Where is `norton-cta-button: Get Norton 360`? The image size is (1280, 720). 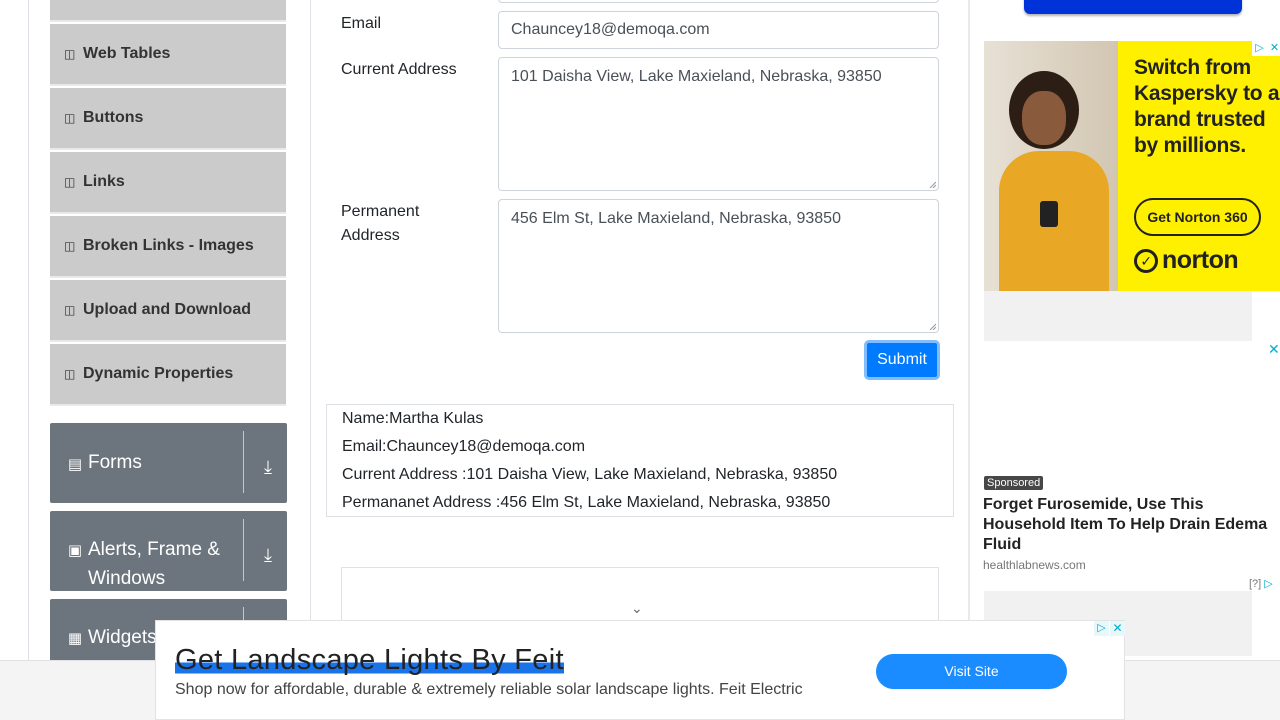
norton-cta-button: Get Norton 360 is located at coordinates (1197, 217).